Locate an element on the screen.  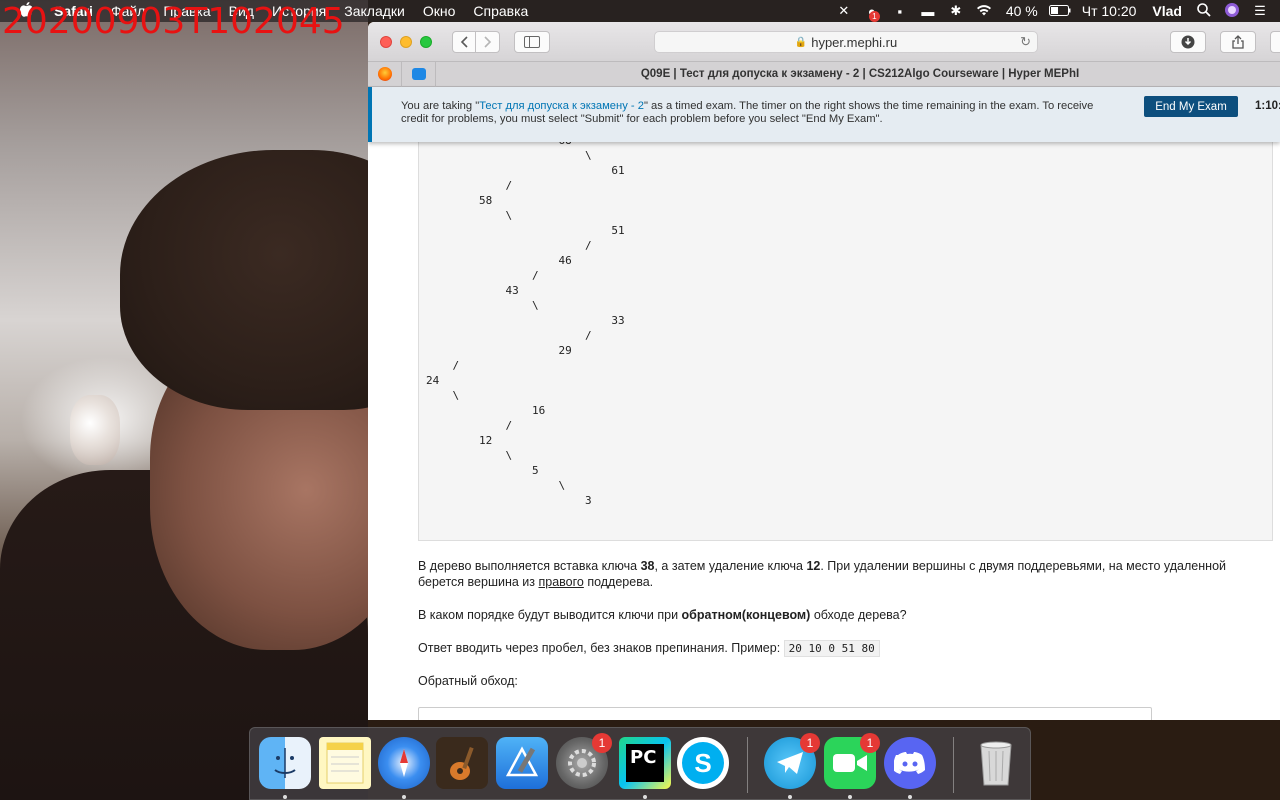
battery-percent: 40 % is located at coordinates (1022, 11).